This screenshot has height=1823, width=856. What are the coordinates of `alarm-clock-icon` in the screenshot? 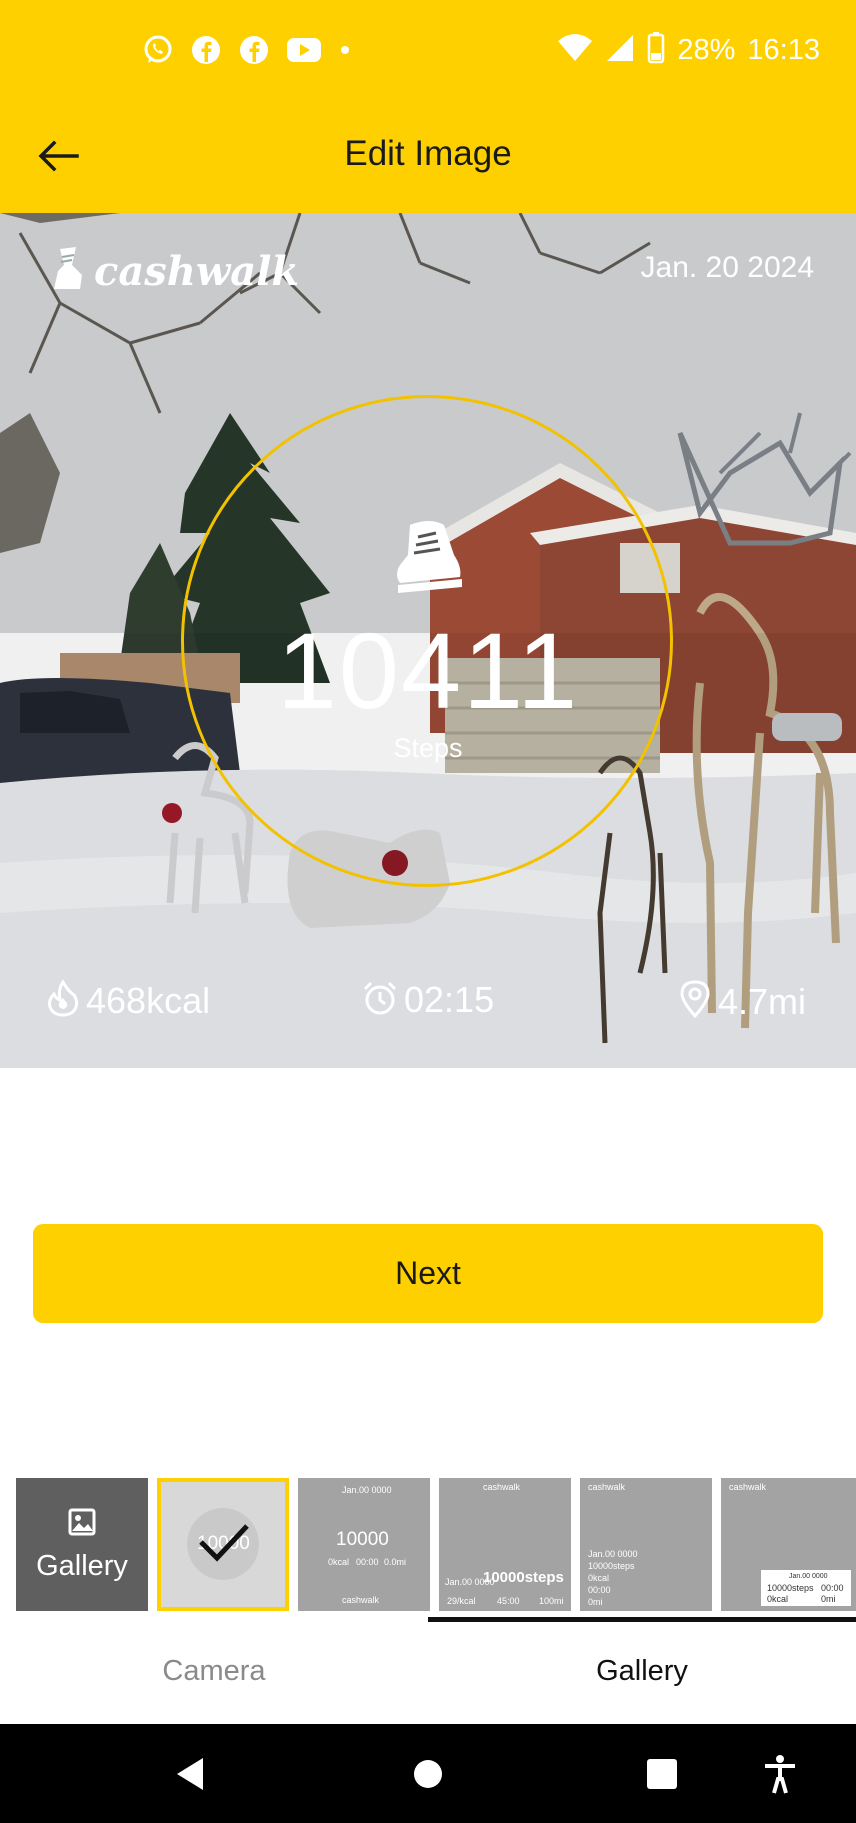 It's located at (380, 1000).